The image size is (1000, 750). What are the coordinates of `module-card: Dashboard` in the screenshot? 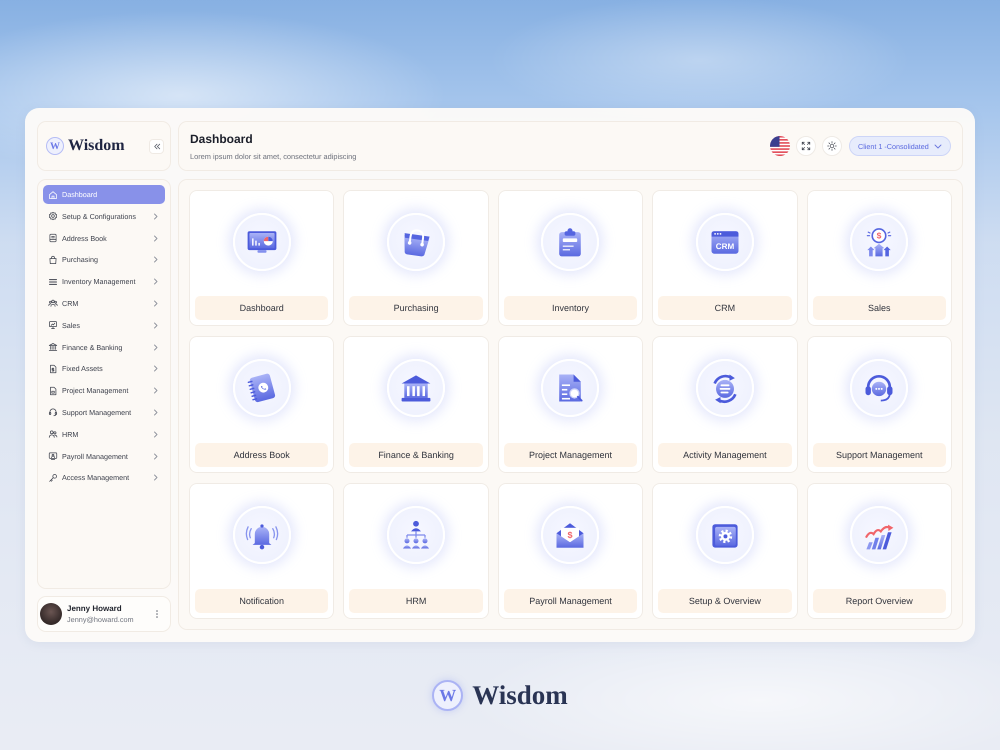 It's located at (261, 258).